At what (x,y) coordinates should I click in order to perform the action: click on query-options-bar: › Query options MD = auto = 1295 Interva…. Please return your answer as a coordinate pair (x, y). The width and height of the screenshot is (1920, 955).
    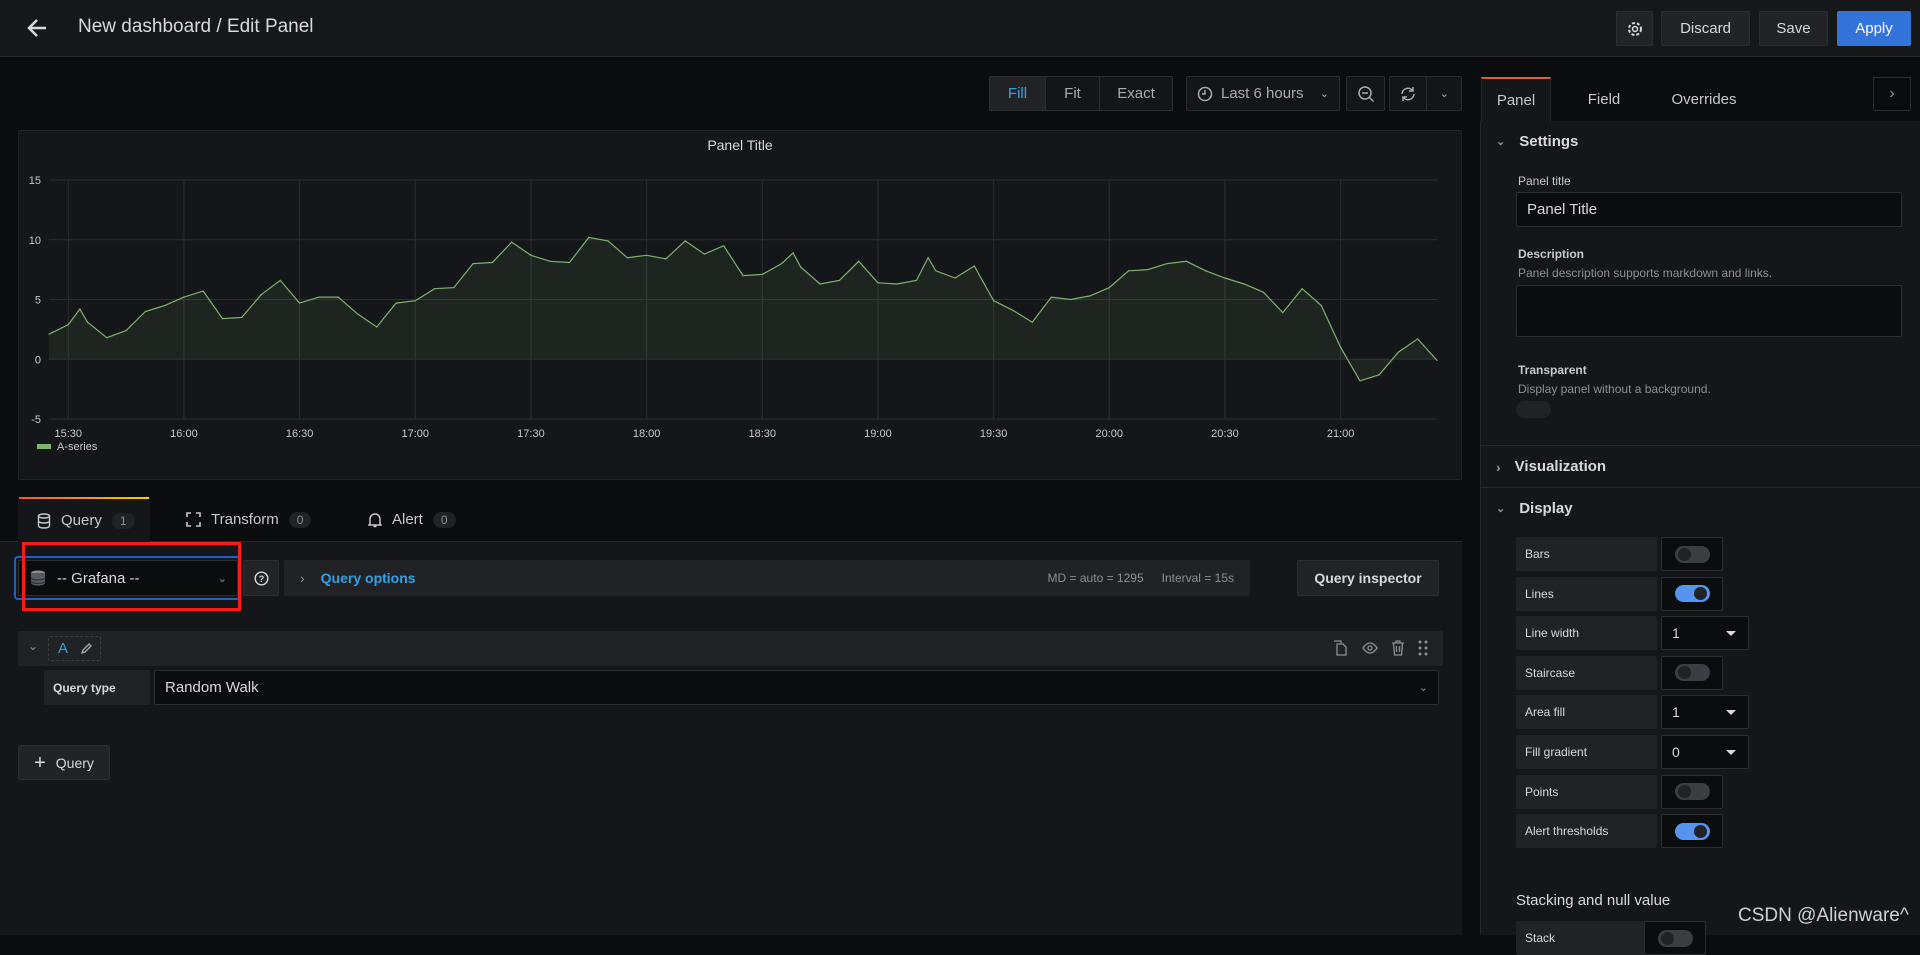
    Looking at the image, I should click on (767, 578).